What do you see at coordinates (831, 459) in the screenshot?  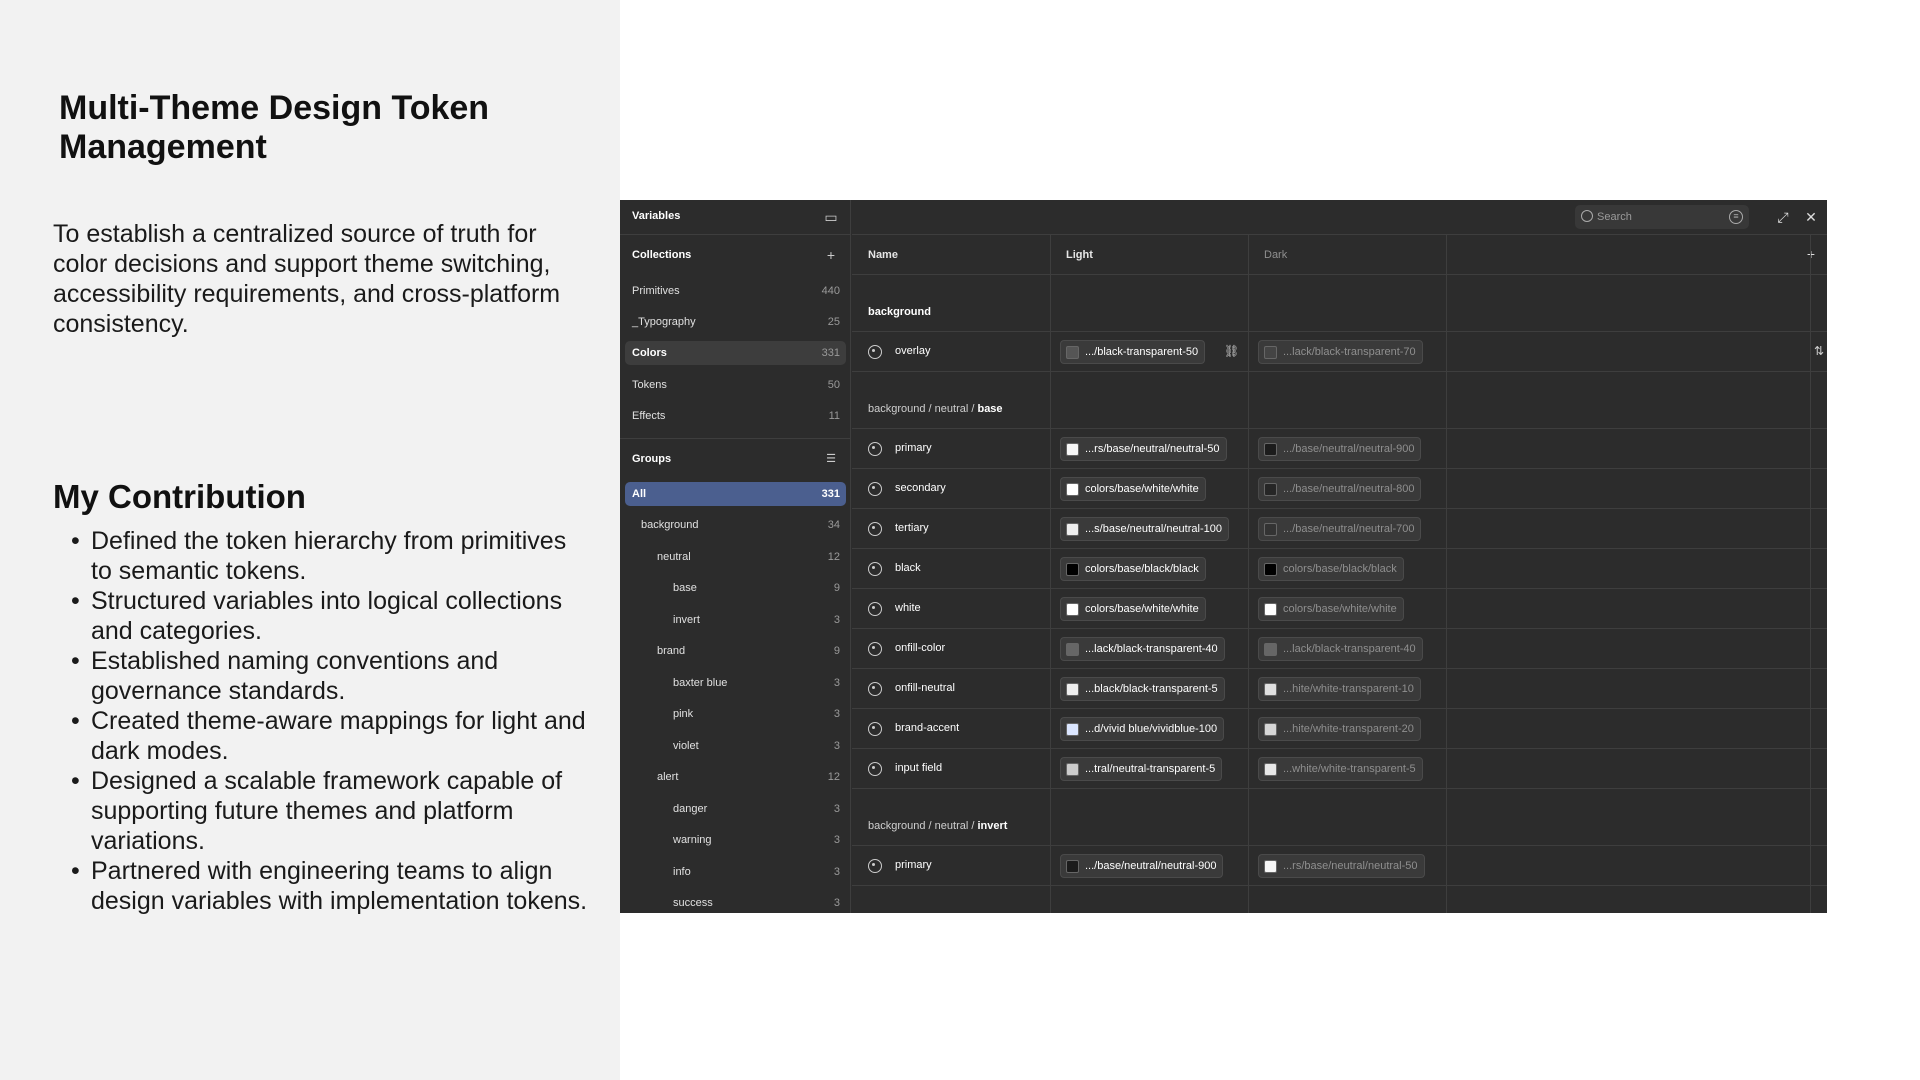 I see `sort-groups-icon: ☰` at bounding box center [831, 459].